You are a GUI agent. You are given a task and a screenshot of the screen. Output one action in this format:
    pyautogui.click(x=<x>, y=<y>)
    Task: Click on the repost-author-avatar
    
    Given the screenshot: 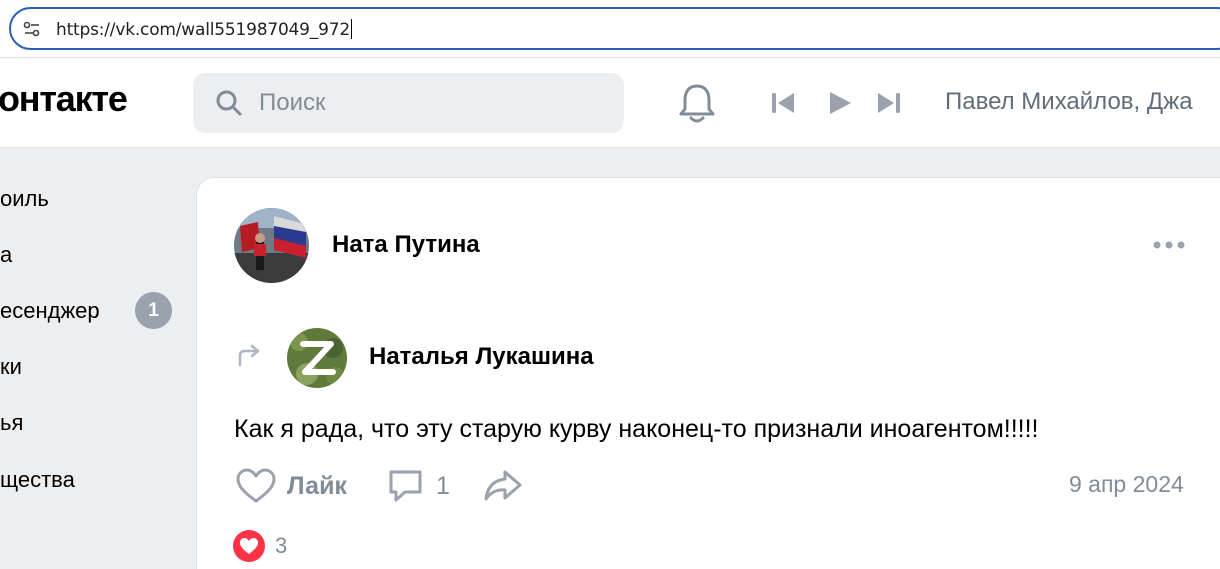 What is the action you would take?
    pyautogui.click(x=317, y=358)
    